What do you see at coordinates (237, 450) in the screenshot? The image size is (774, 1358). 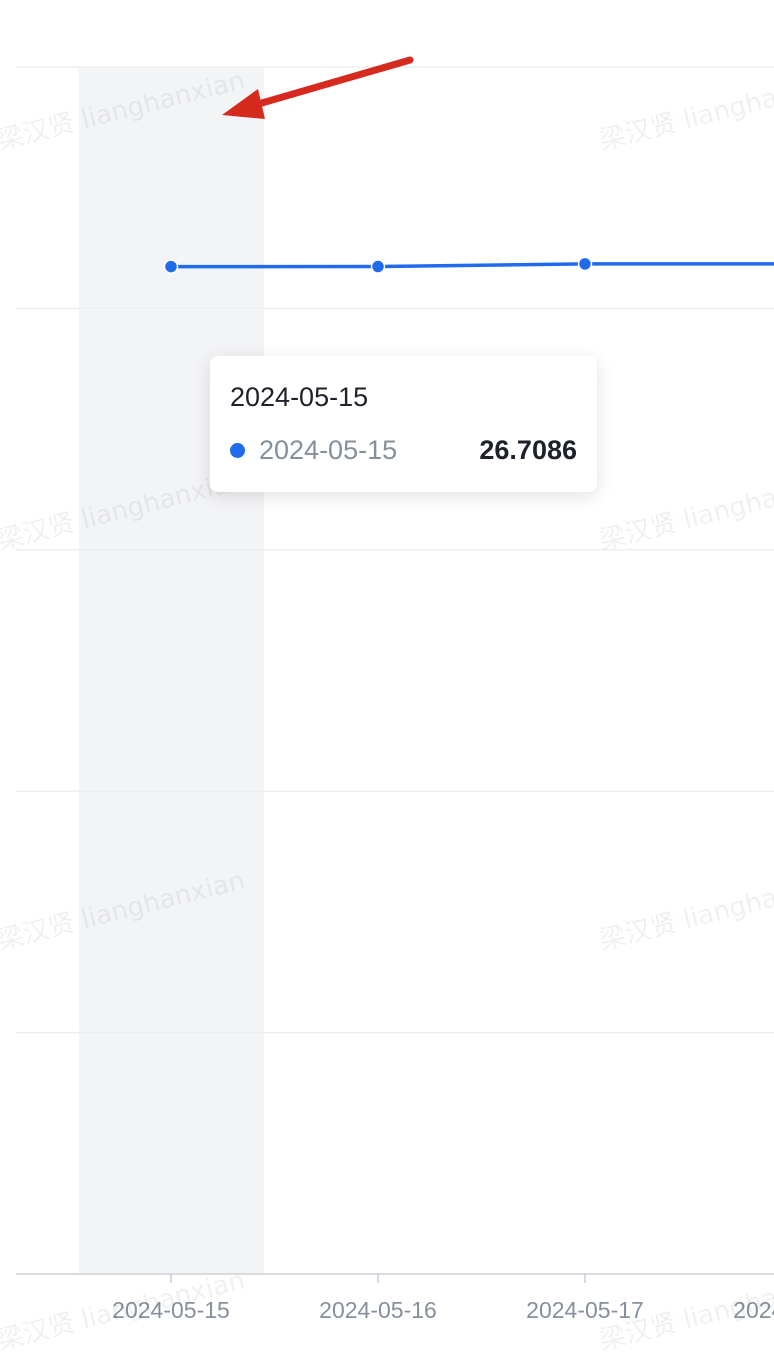 I see `series-marker-icon` at bounding box center [237, 450].